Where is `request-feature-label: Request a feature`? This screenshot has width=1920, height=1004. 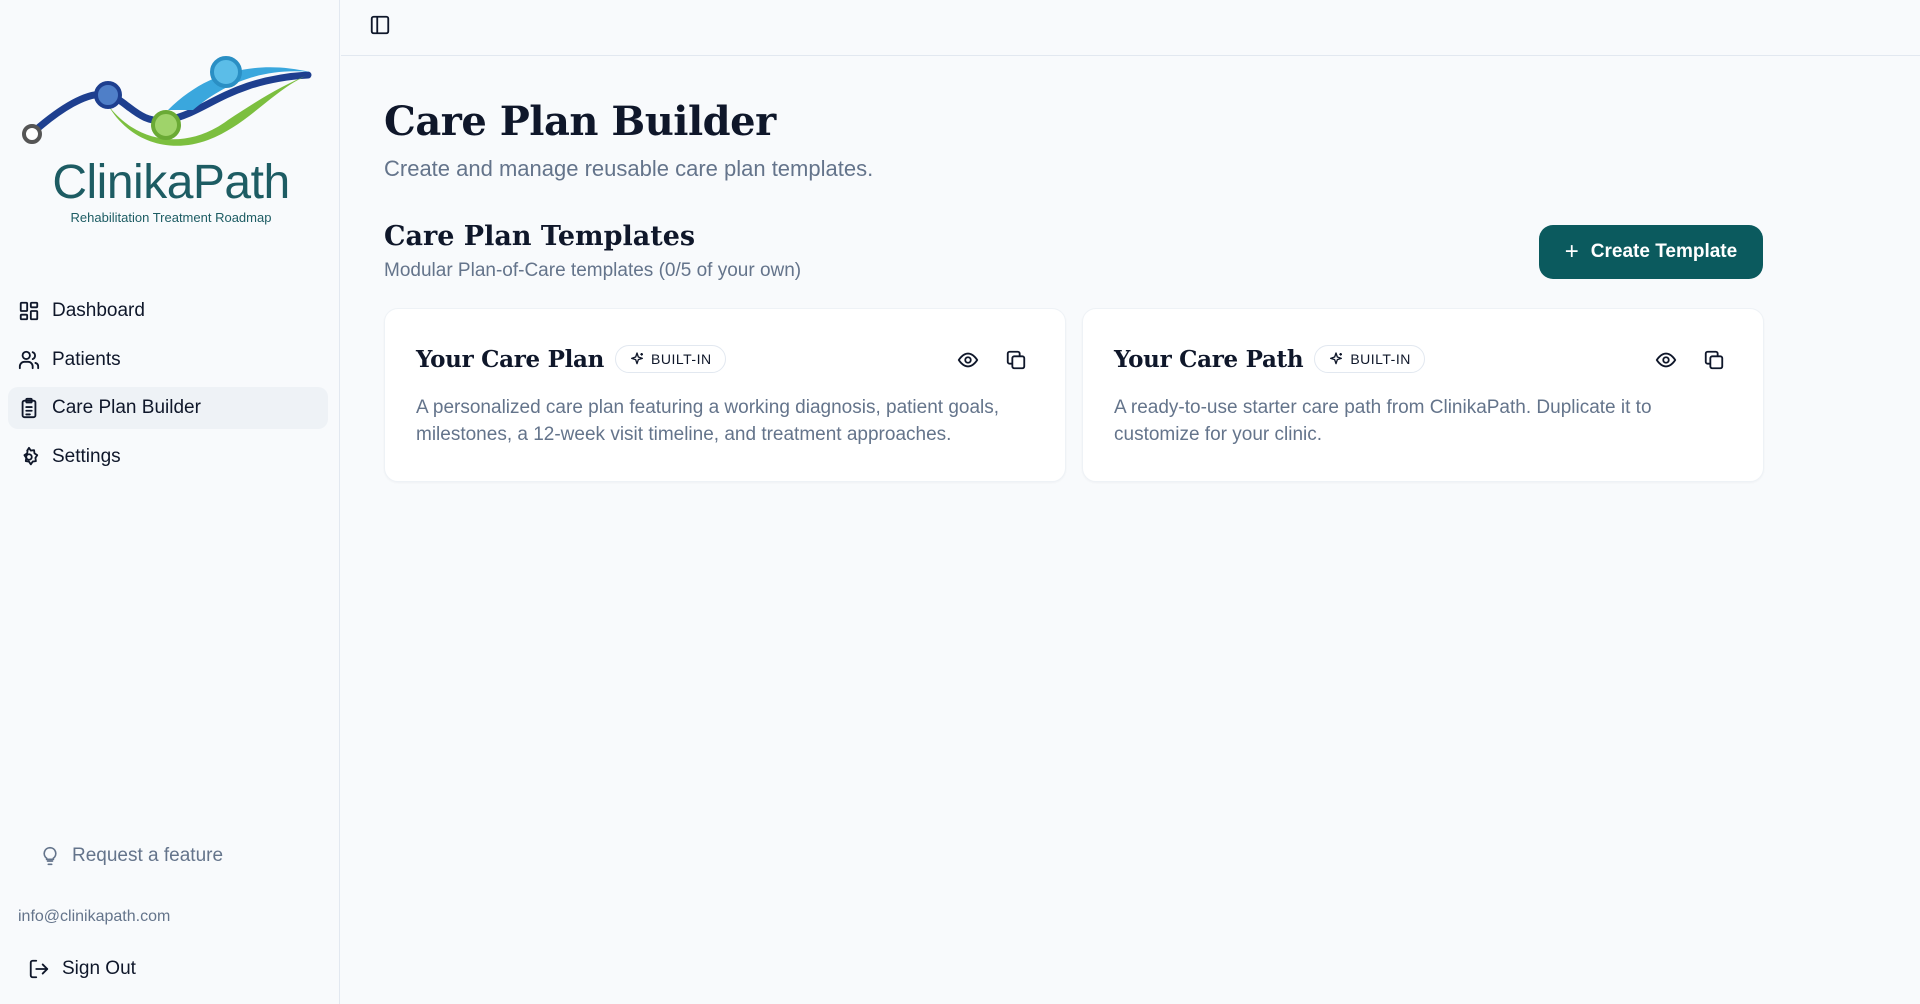
request-feature-label: Request a feature is located at coordinates (148, 855).